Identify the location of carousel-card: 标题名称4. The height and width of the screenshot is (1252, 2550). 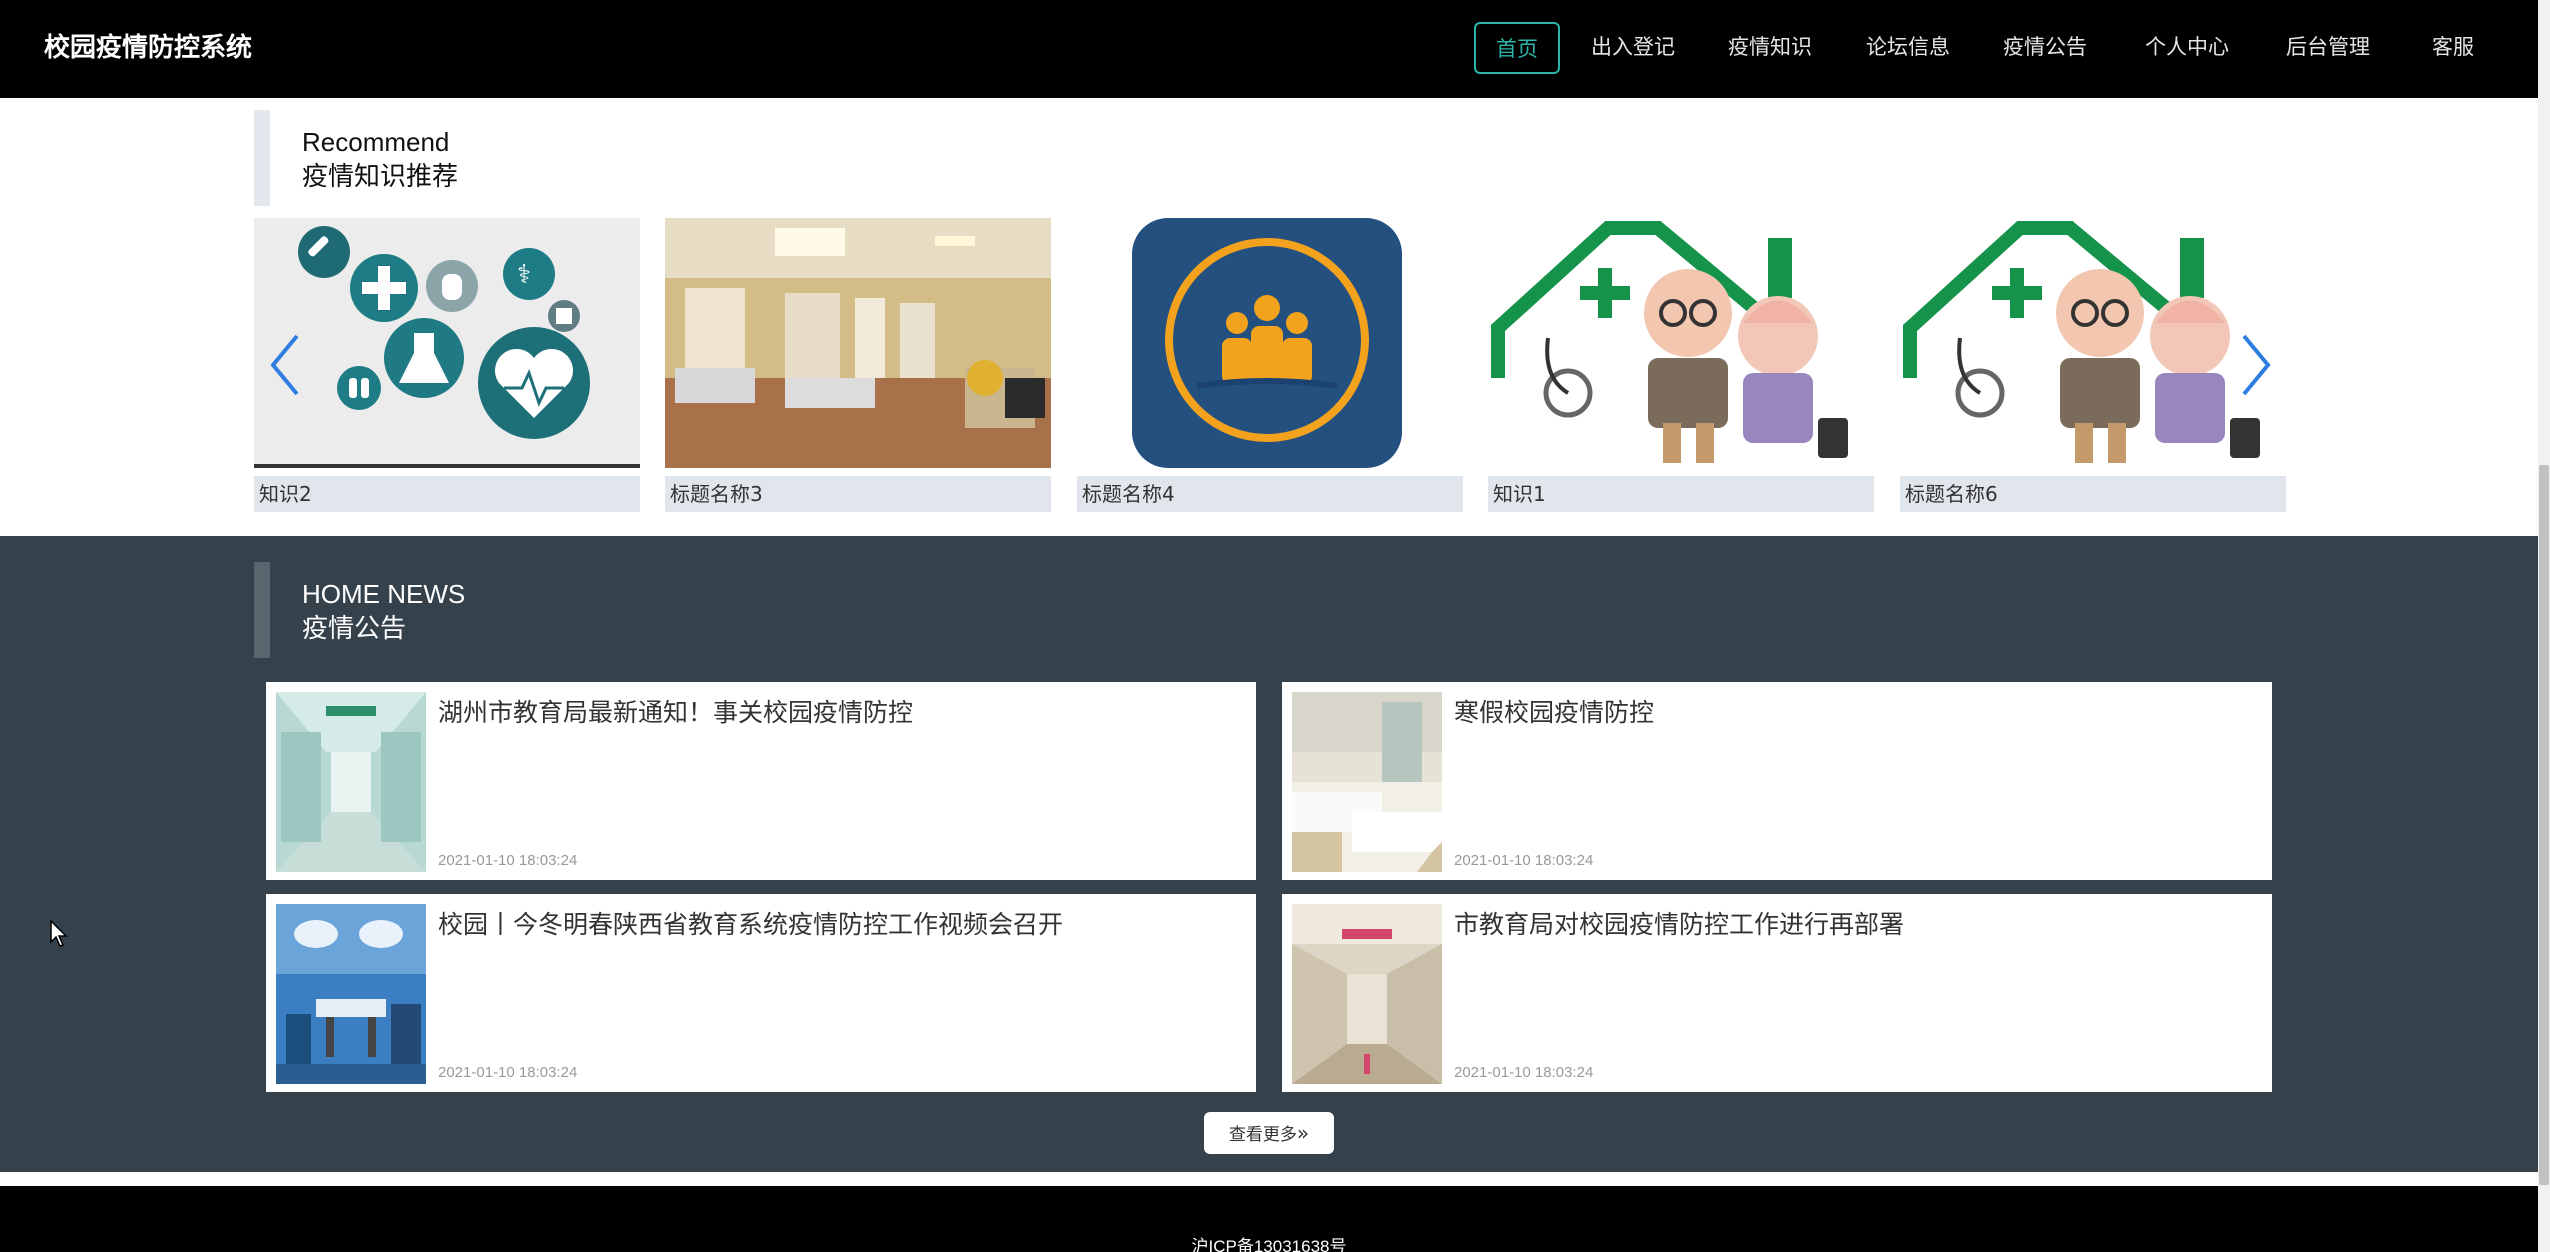
(1270, 365).